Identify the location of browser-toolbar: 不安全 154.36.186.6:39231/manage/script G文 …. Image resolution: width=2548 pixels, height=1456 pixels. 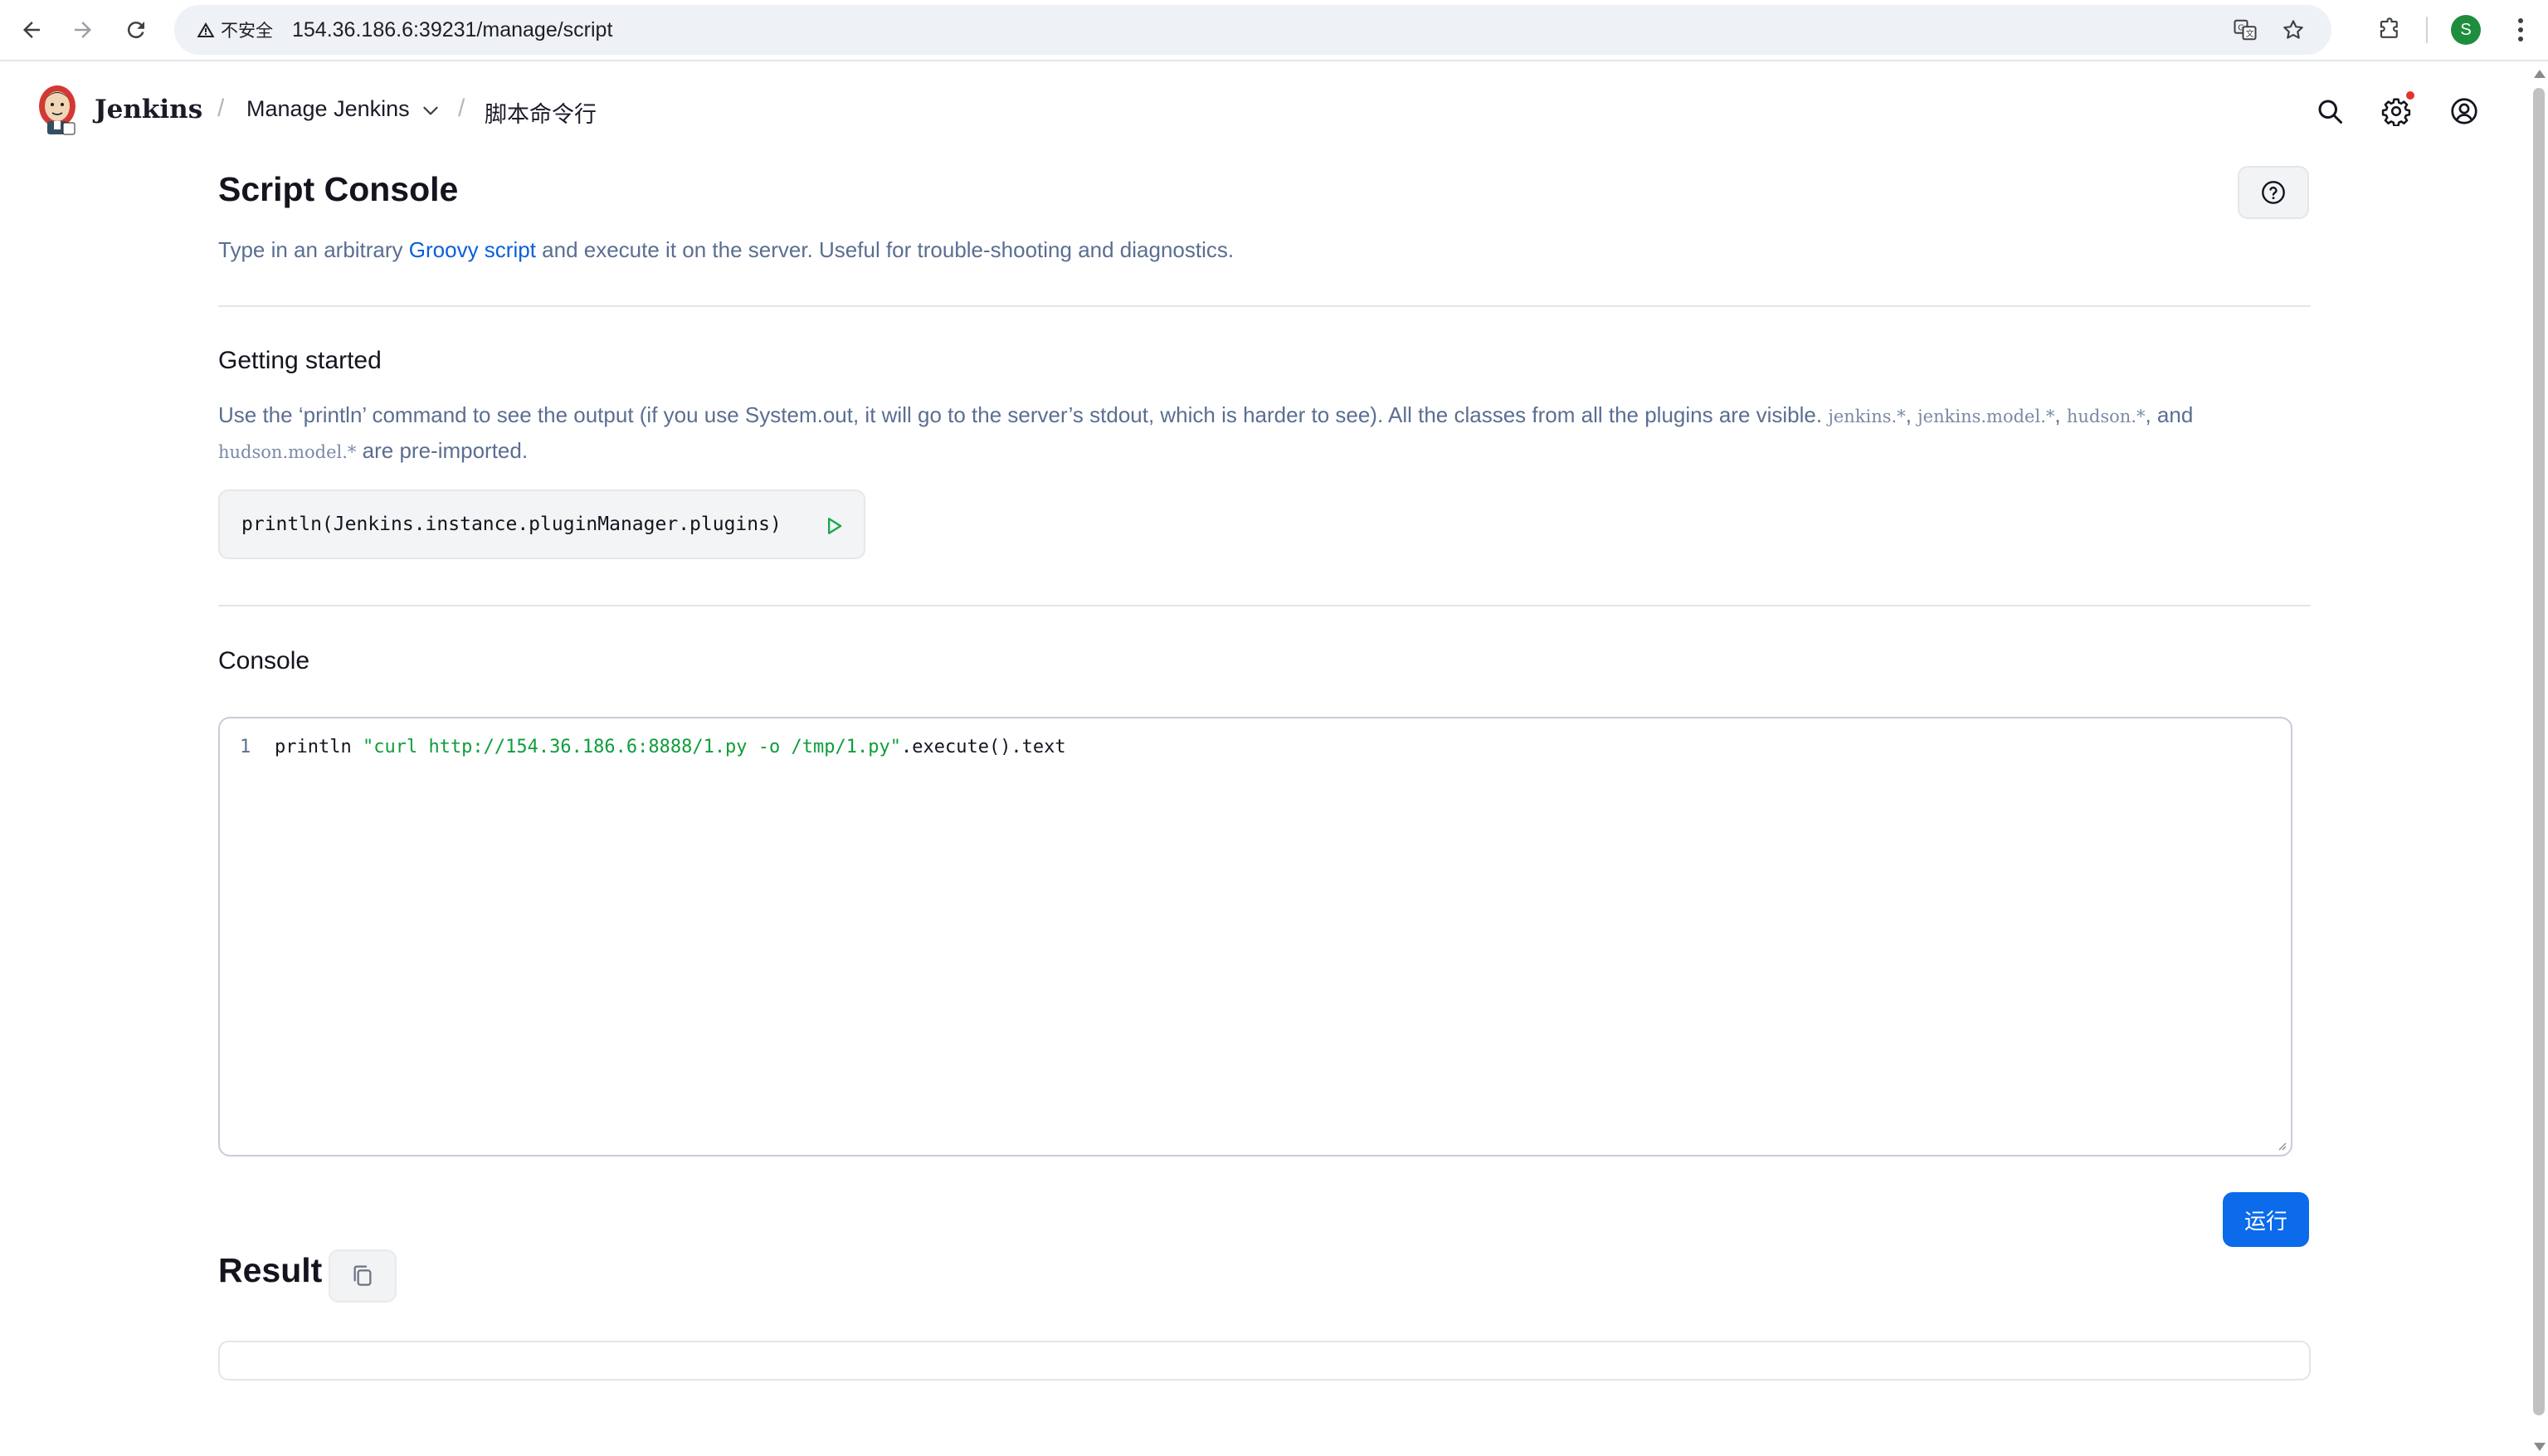
(1274, 30).